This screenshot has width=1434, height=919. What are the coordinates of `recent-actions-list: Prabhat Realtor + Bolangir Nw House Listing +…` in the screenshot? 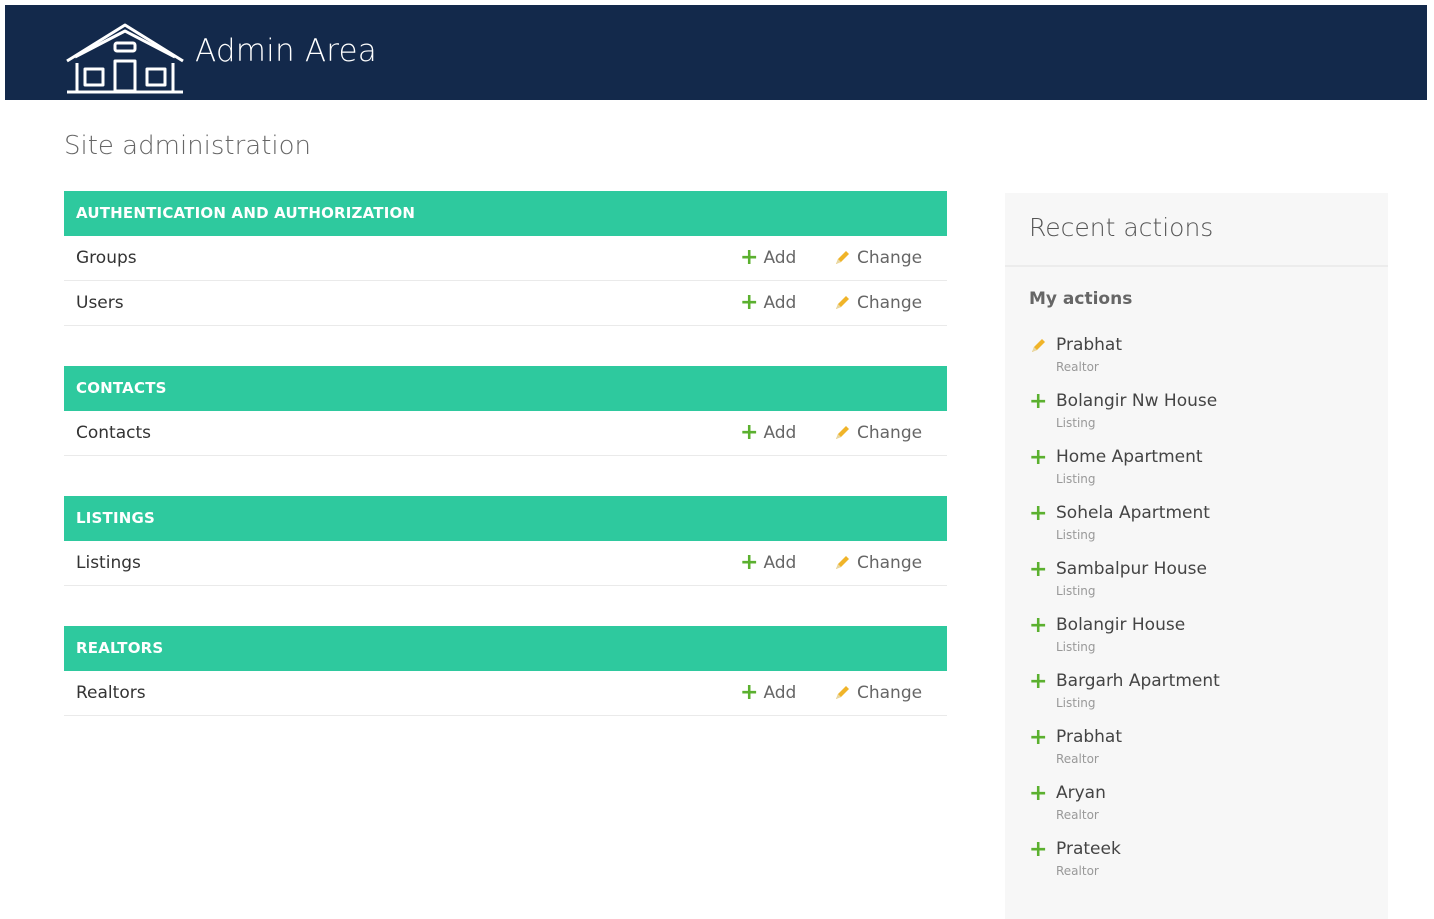 It's located at (1204, 613).